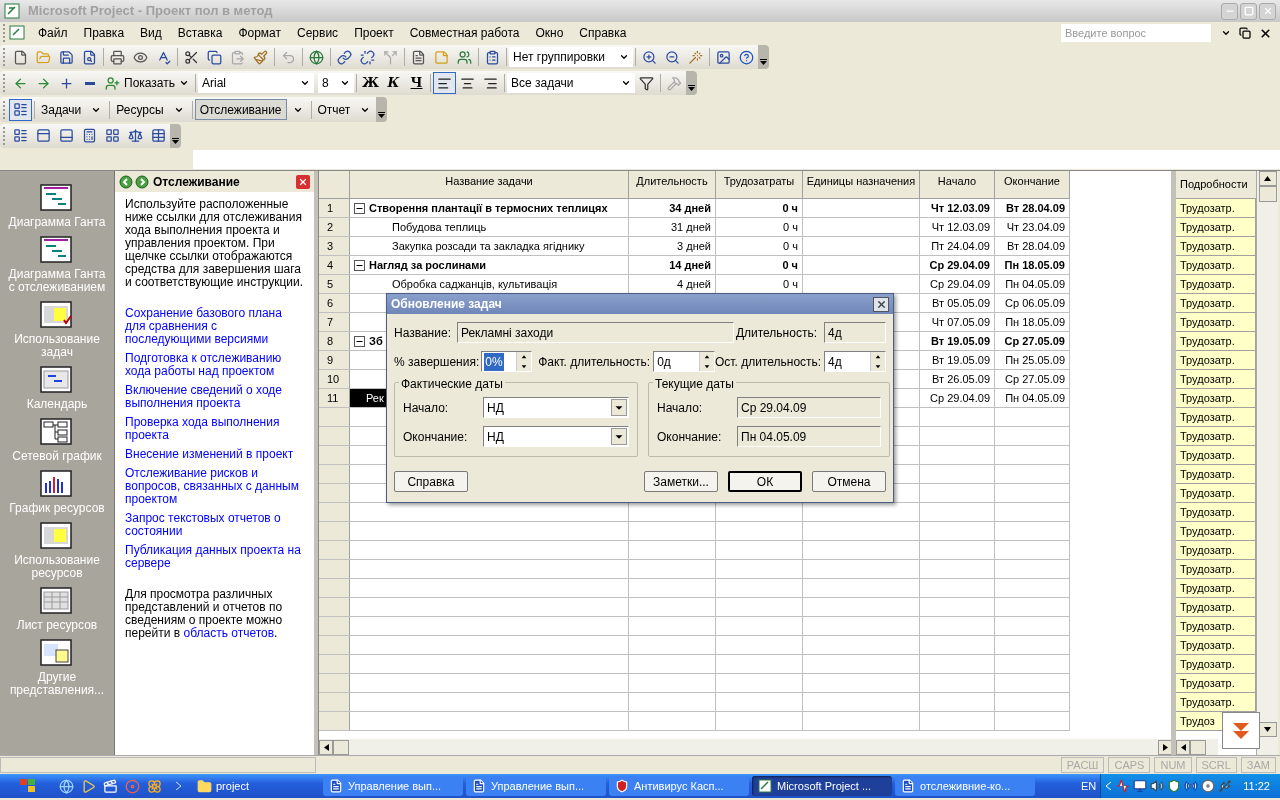  Describe the element at coordinates (556, 436) in the screenshot. I see `finish-date-field: НД` at that location.